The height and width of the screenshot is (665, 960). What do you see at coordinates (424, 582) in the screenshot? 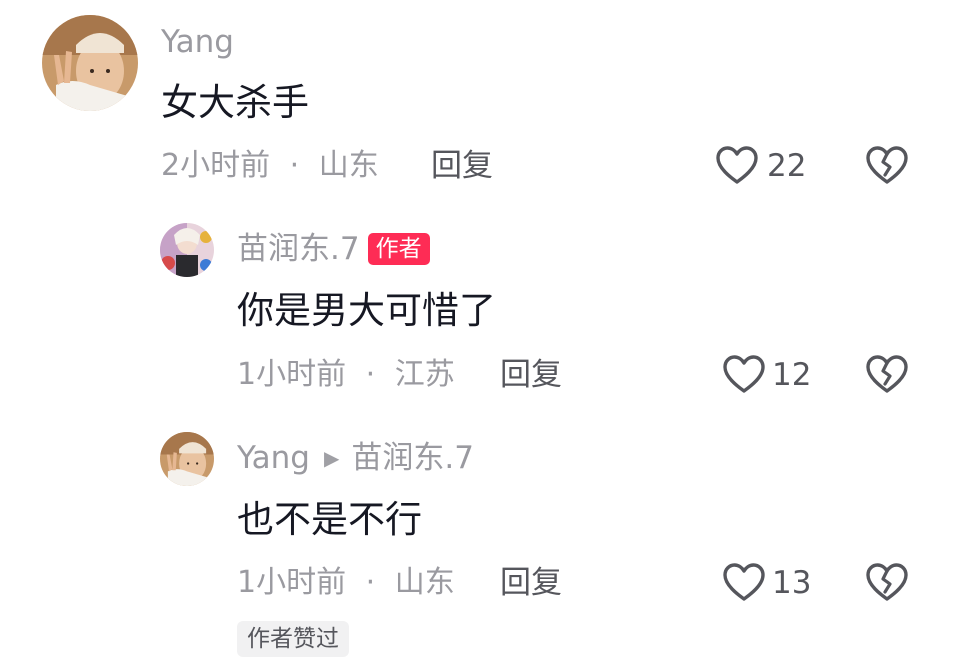
I see `reply-location: 山东` at bounding box center [424, 582].